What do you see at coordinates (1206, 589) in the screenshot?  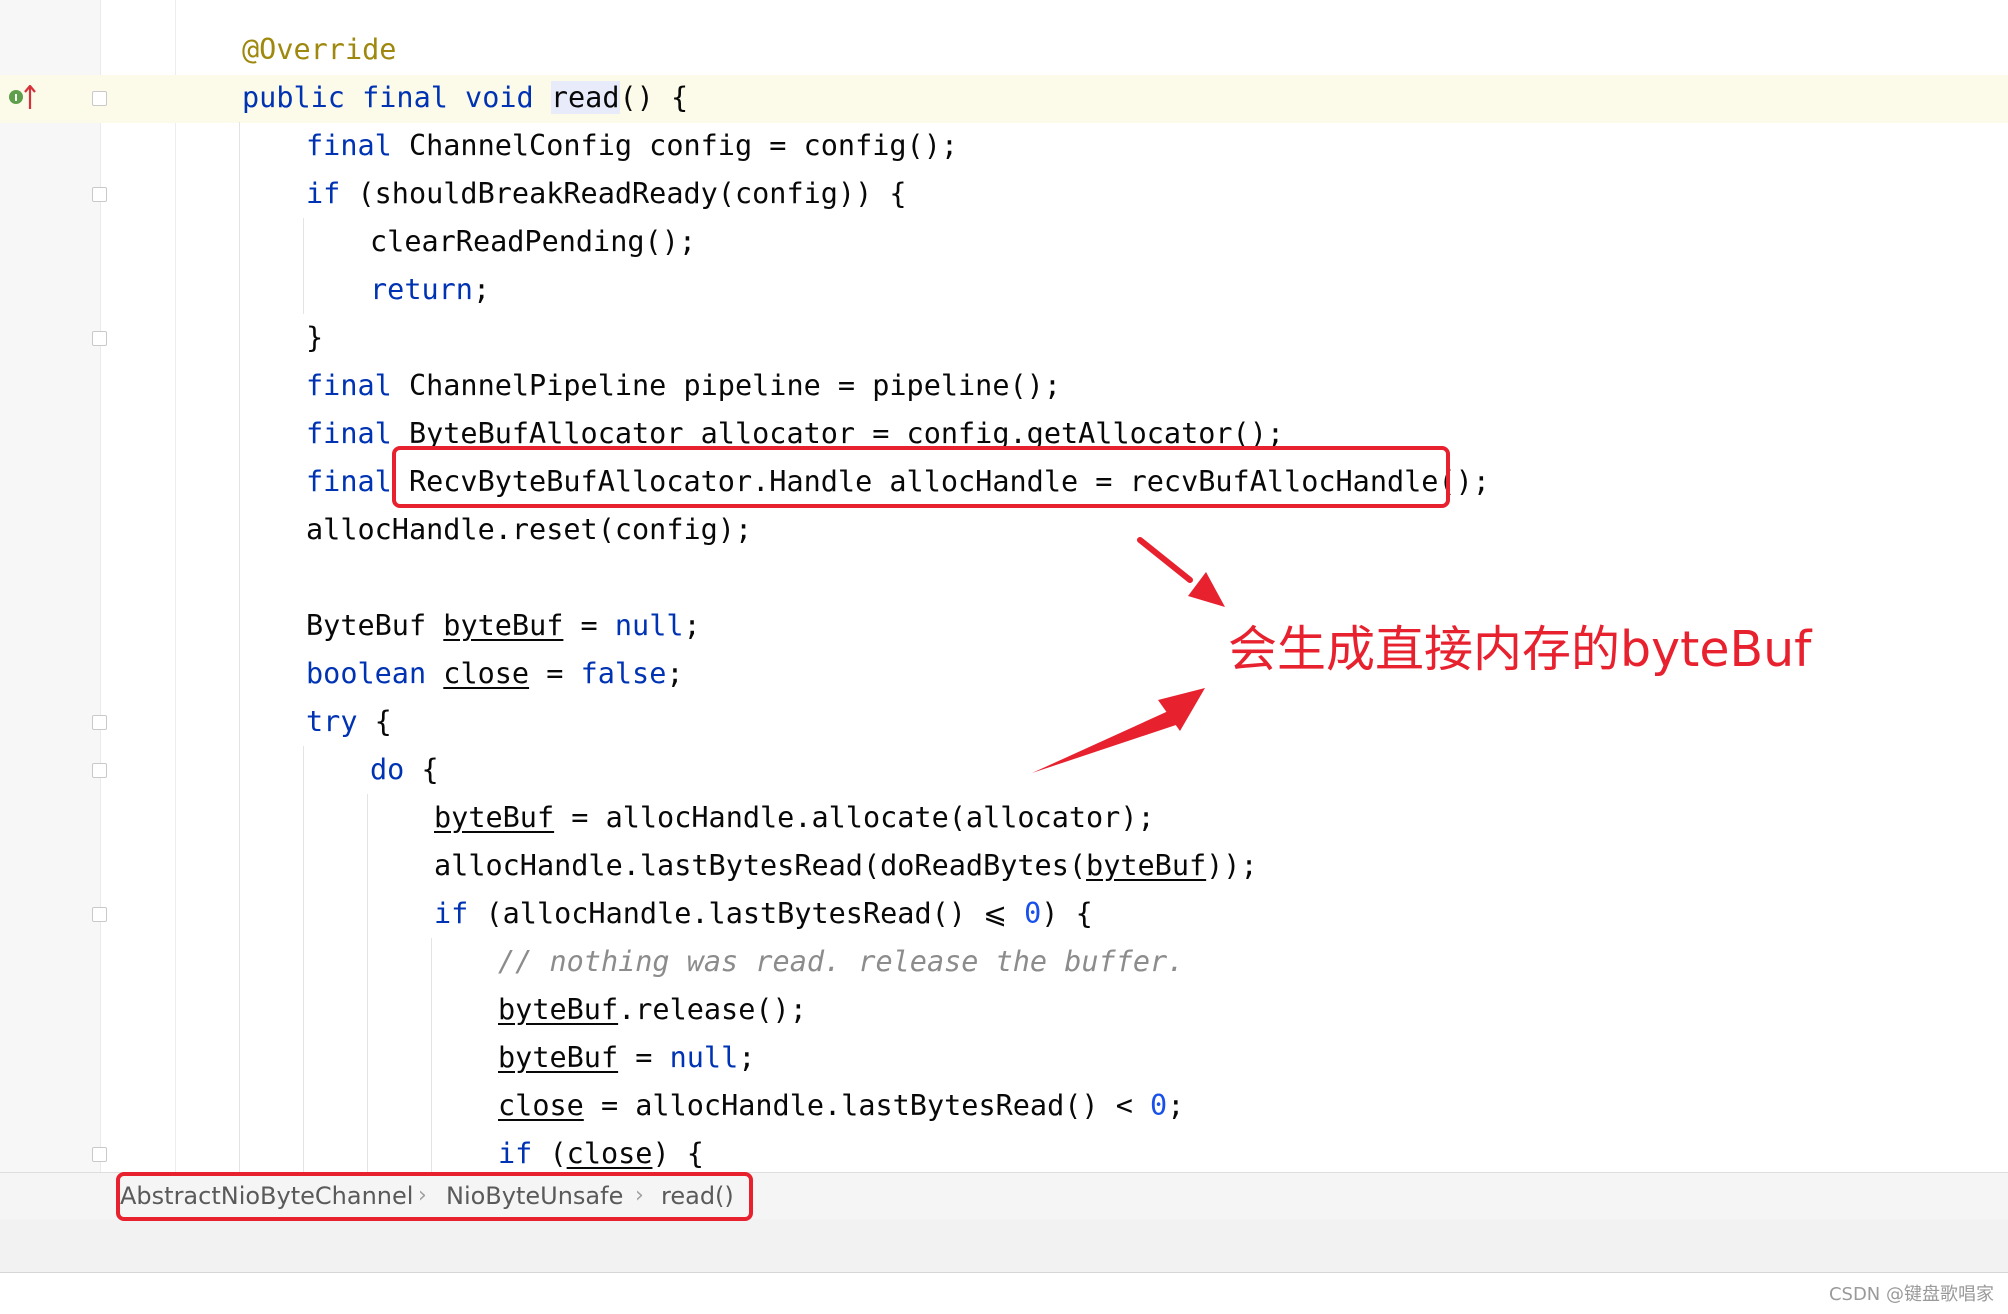 I see `arrow-head-upper` at bounding box center [1206, 589].